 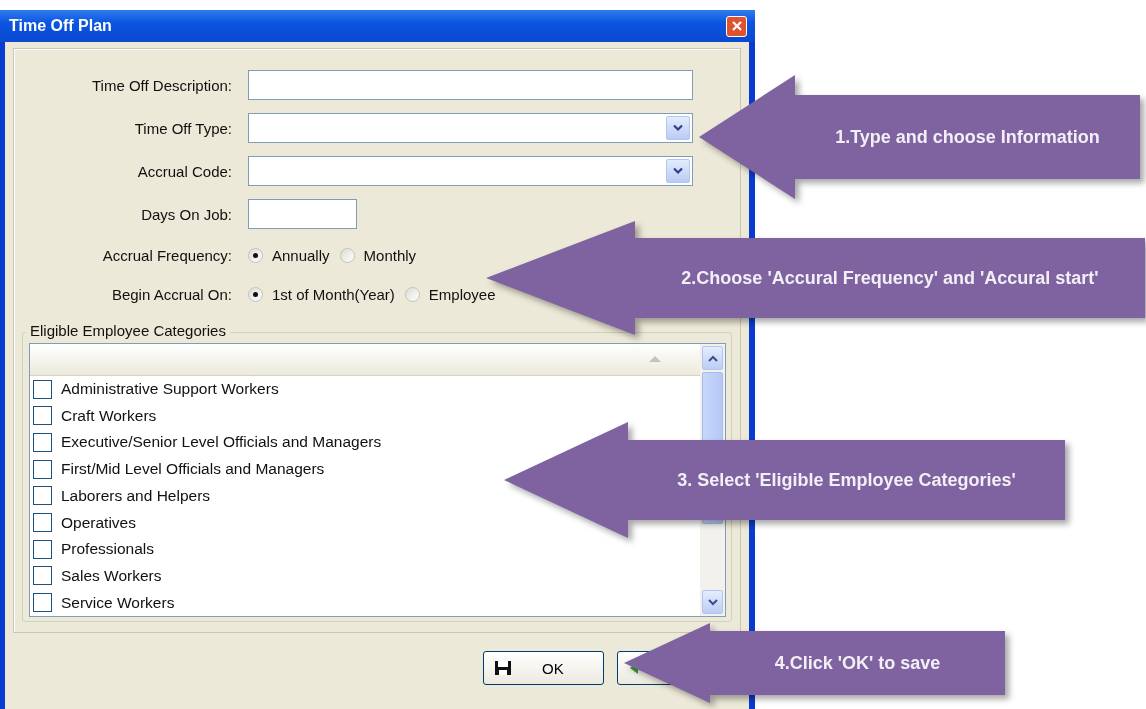 I want to click on callout-text: 2.Choose 'Accural Frequency' and 'Accural start', so click(x=890, y=278).